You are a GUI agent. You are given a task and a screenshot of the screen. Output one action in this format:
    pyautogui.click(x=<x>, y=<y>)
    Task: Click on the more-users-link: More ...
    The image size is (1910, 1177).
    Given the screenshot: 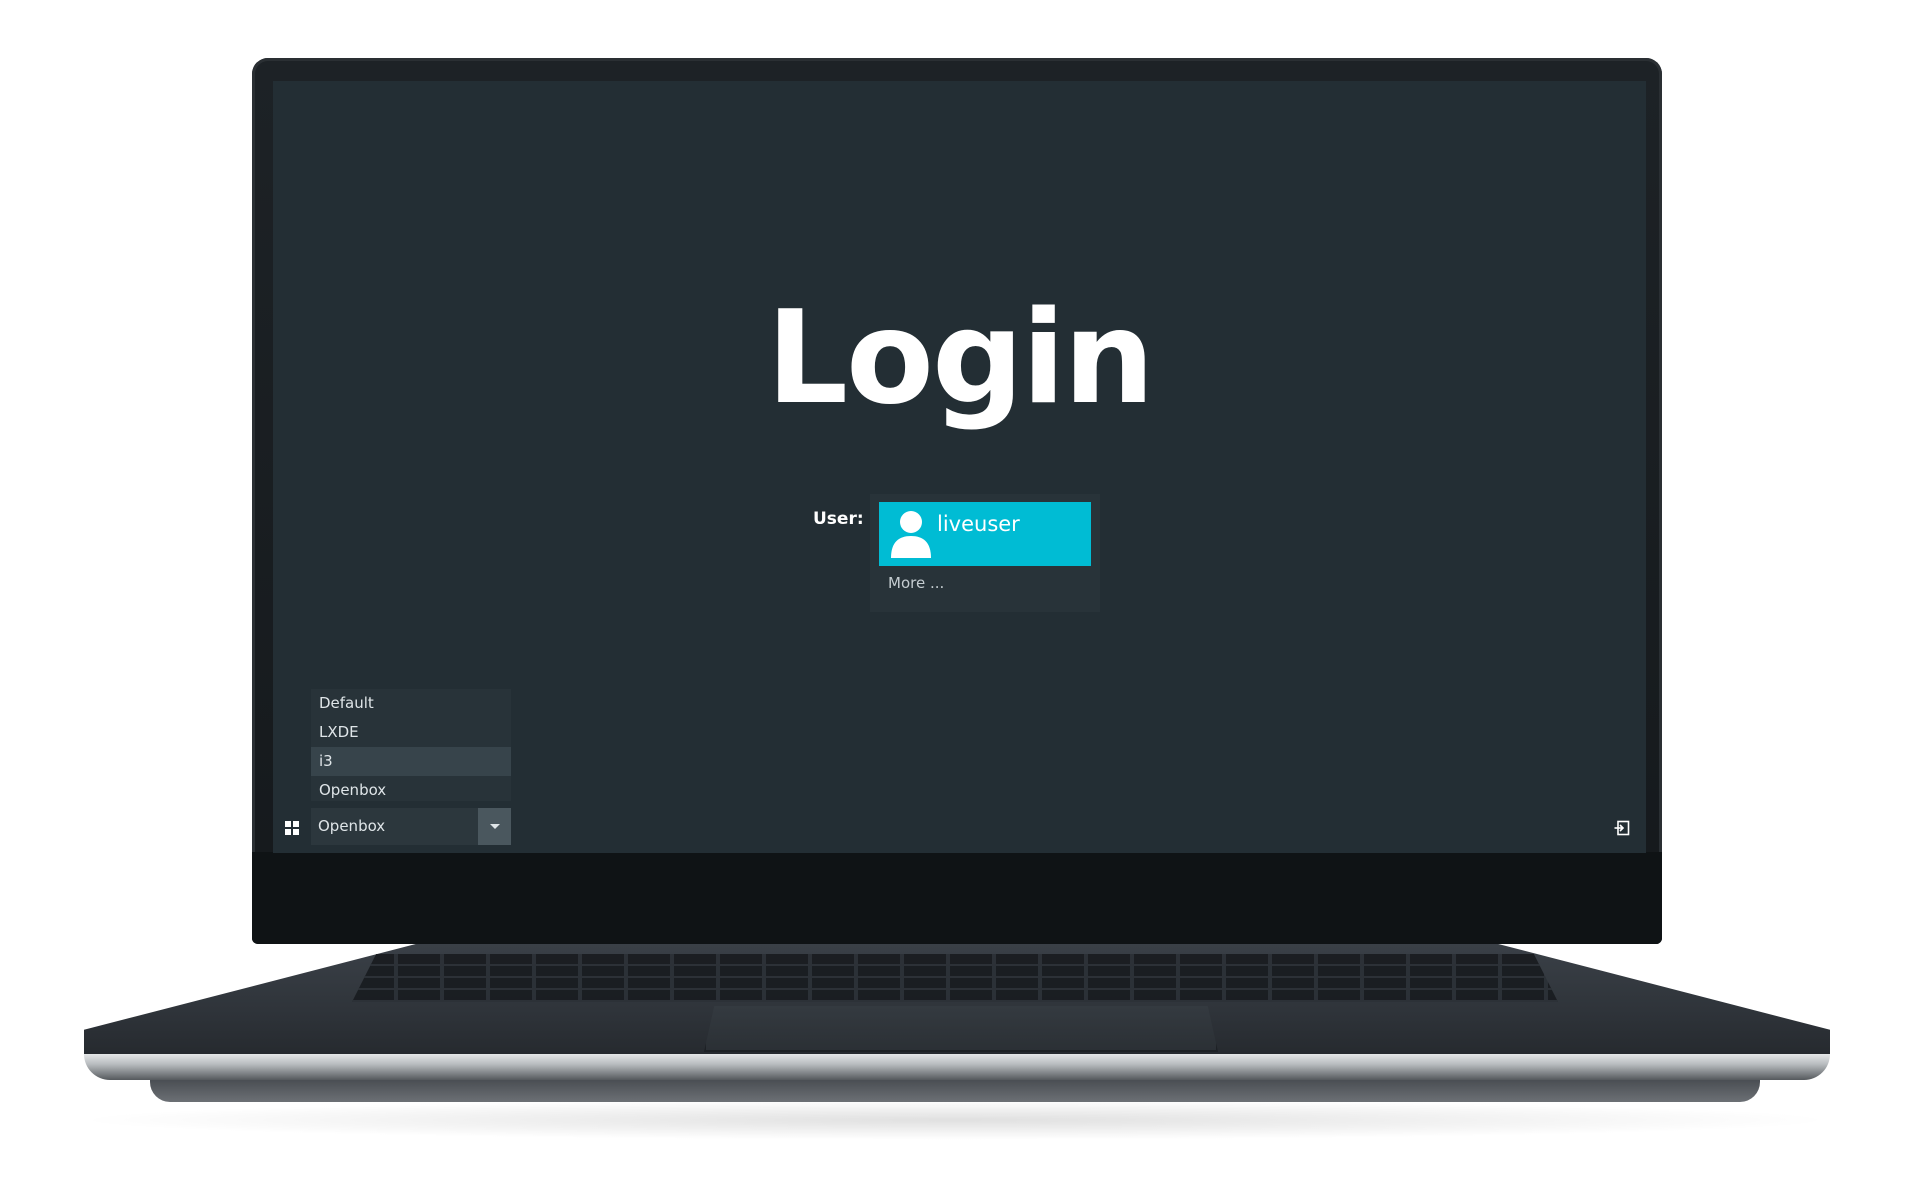 What is the action you would take?
    pyautogui.click(x=916, y=583)
    